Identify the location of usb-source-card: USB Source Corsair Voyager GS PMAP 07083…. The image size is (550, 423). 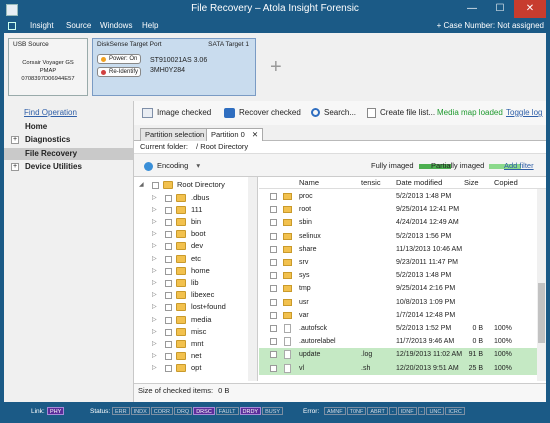
(48, 67).